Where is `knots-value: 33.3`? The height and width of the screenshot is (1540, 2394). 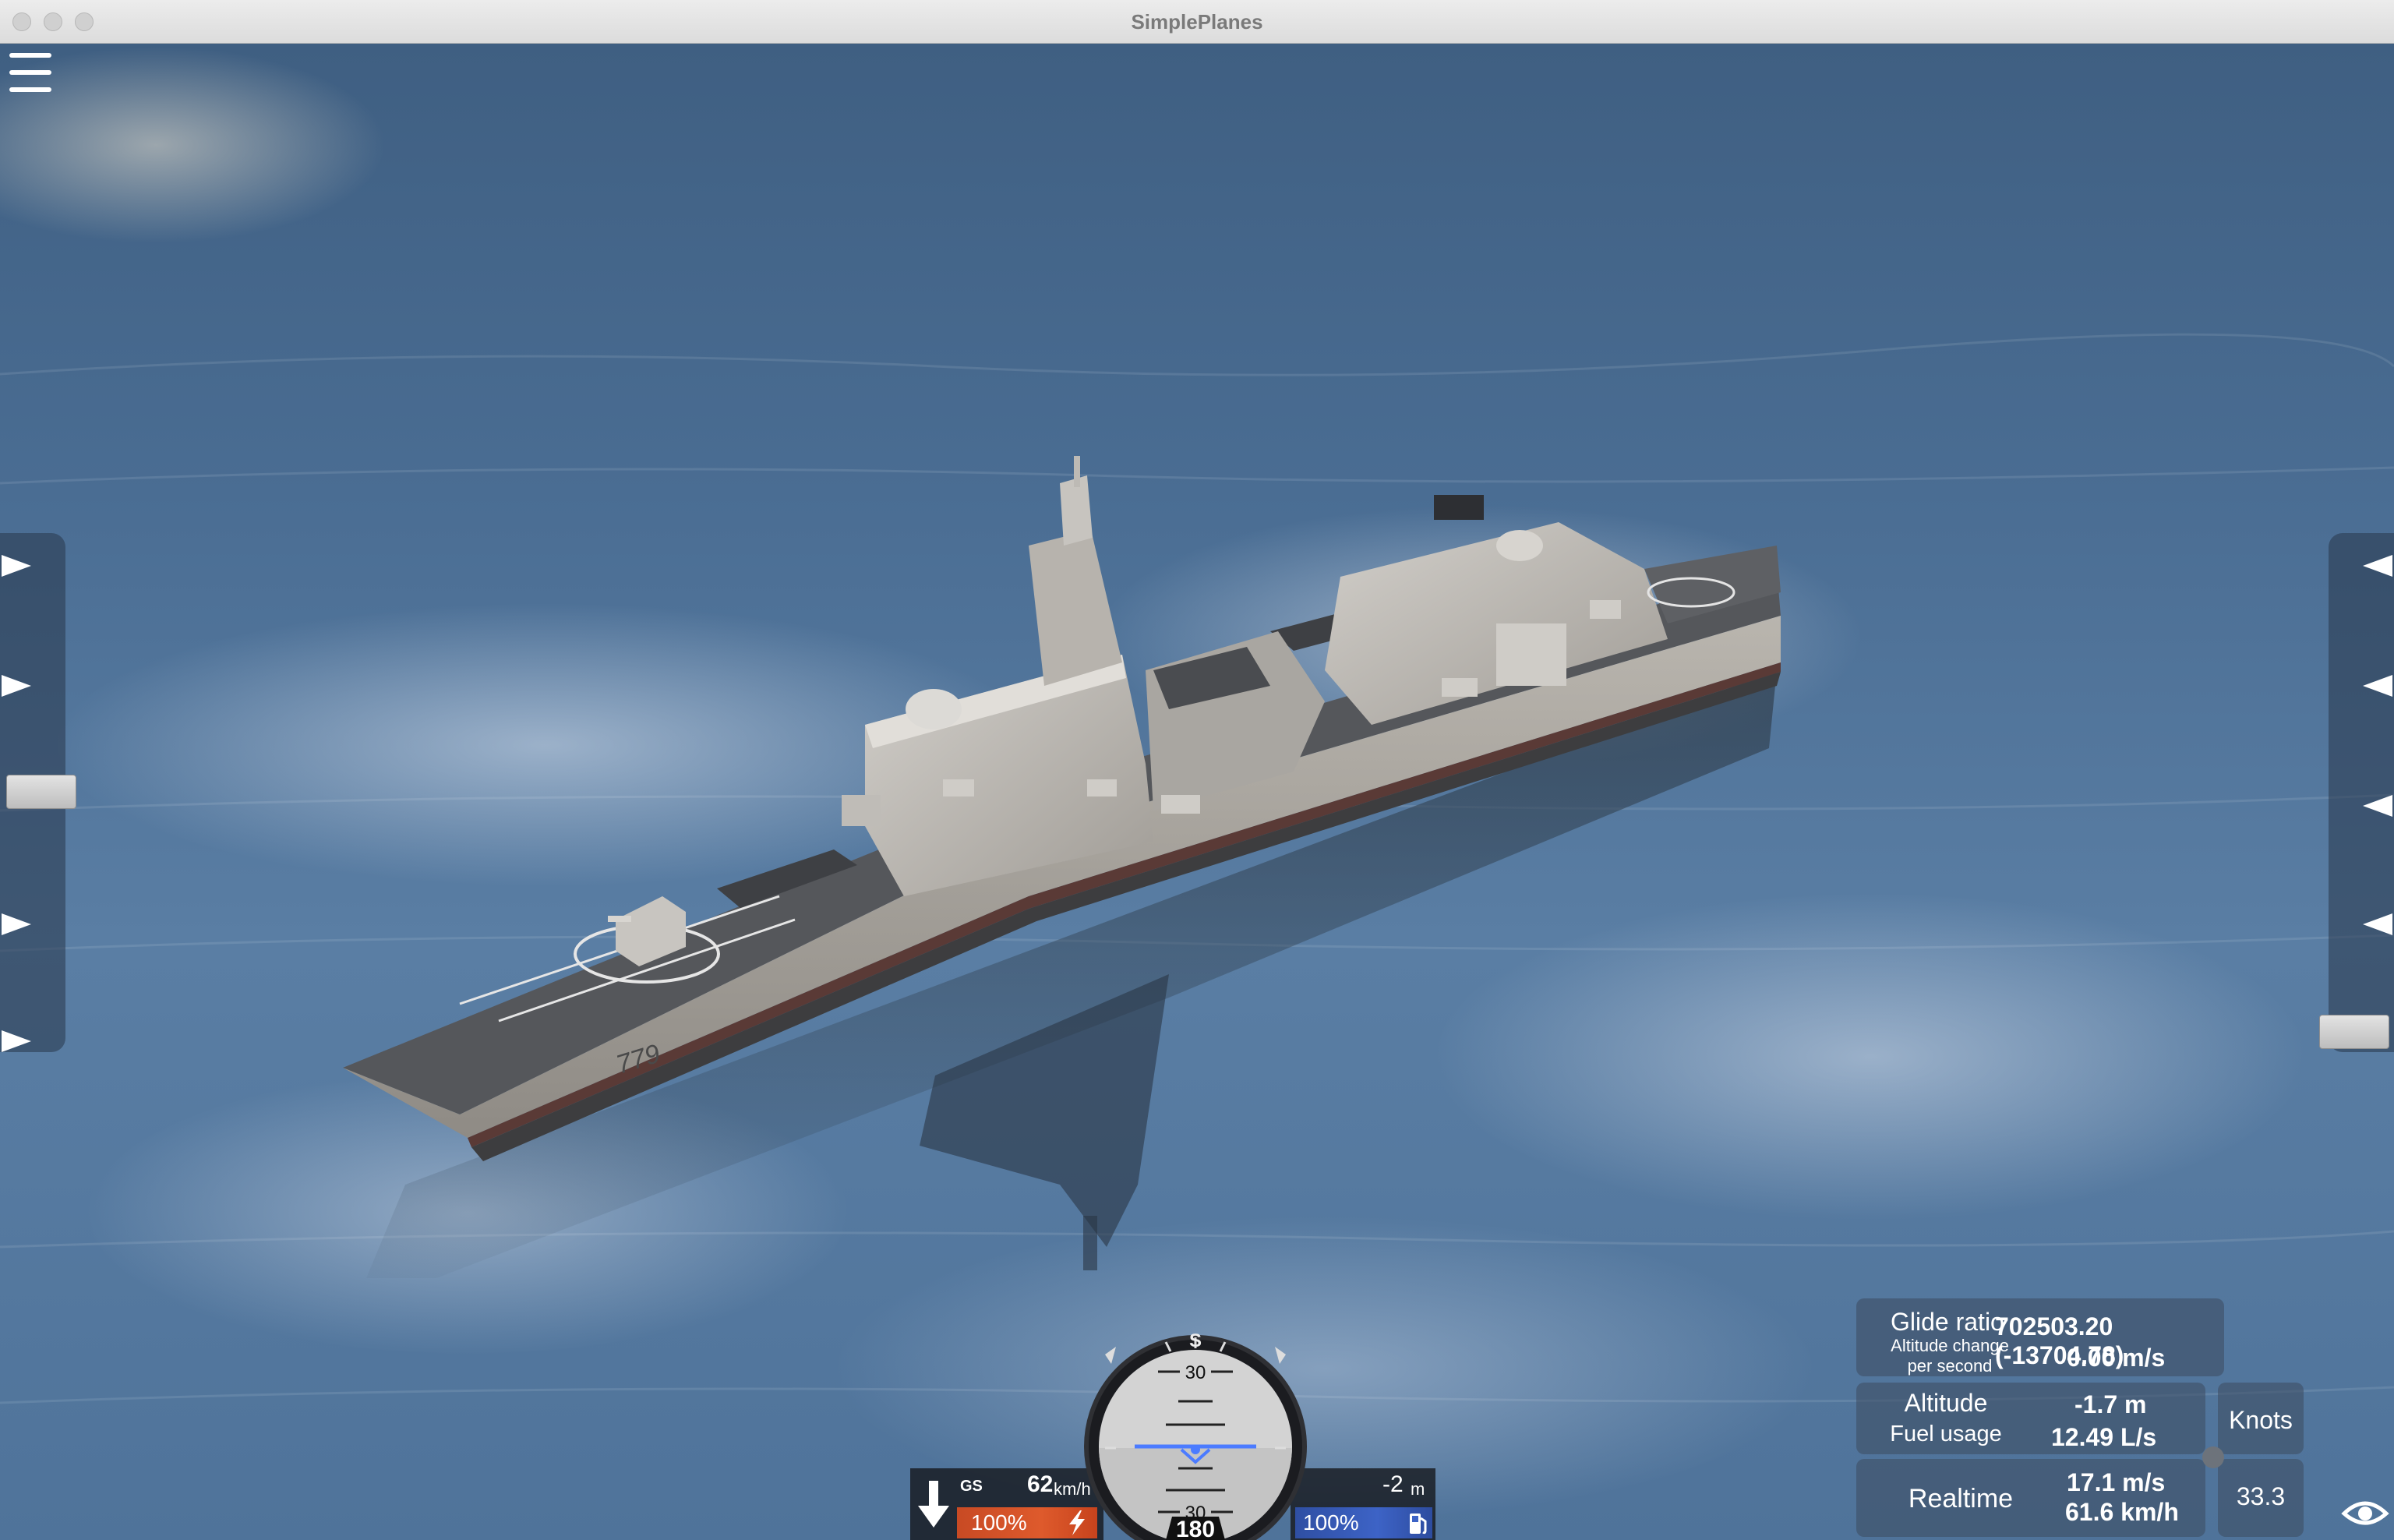
knots-value: 33.3 is located at coordinates (2261, 1496).